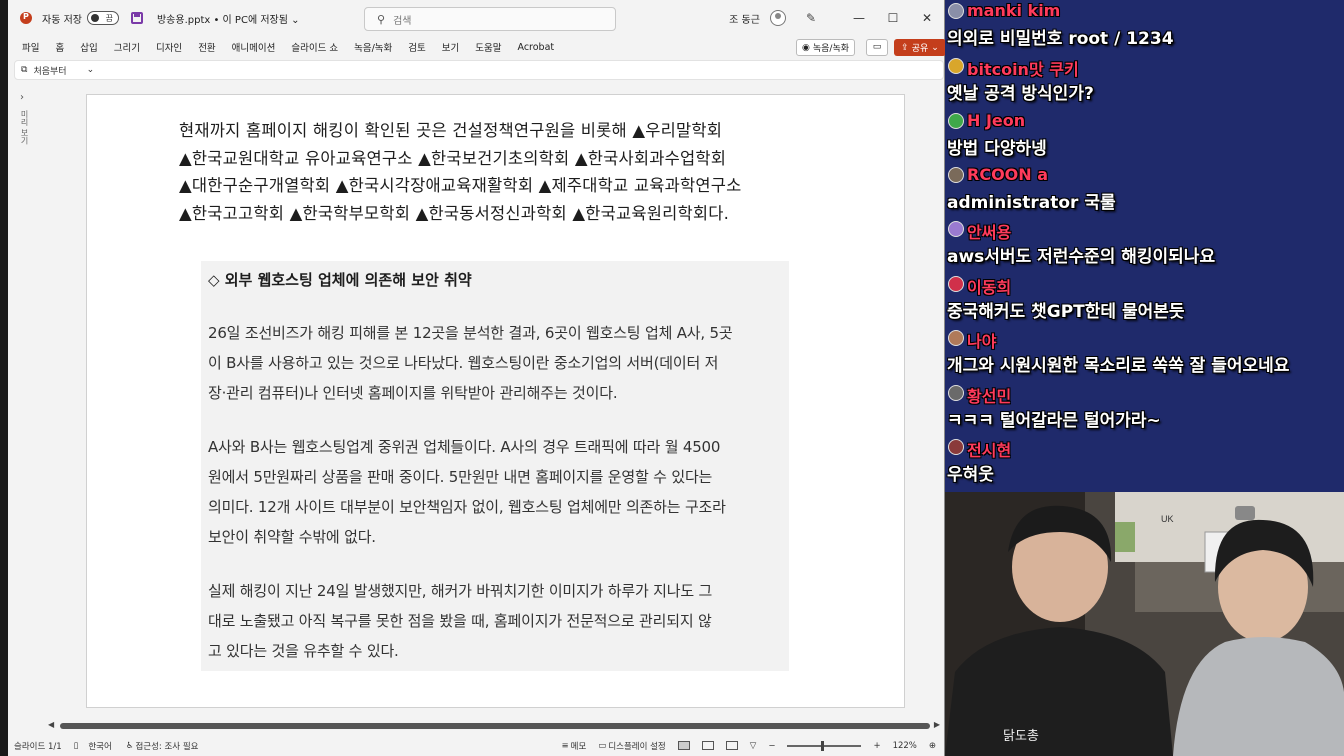 Image resolution: width=1344 pixels, height=756 pixels. Describe the element at coordinates (905, 47) in the screenshot. I see `share-icon: ⇪` at that location.